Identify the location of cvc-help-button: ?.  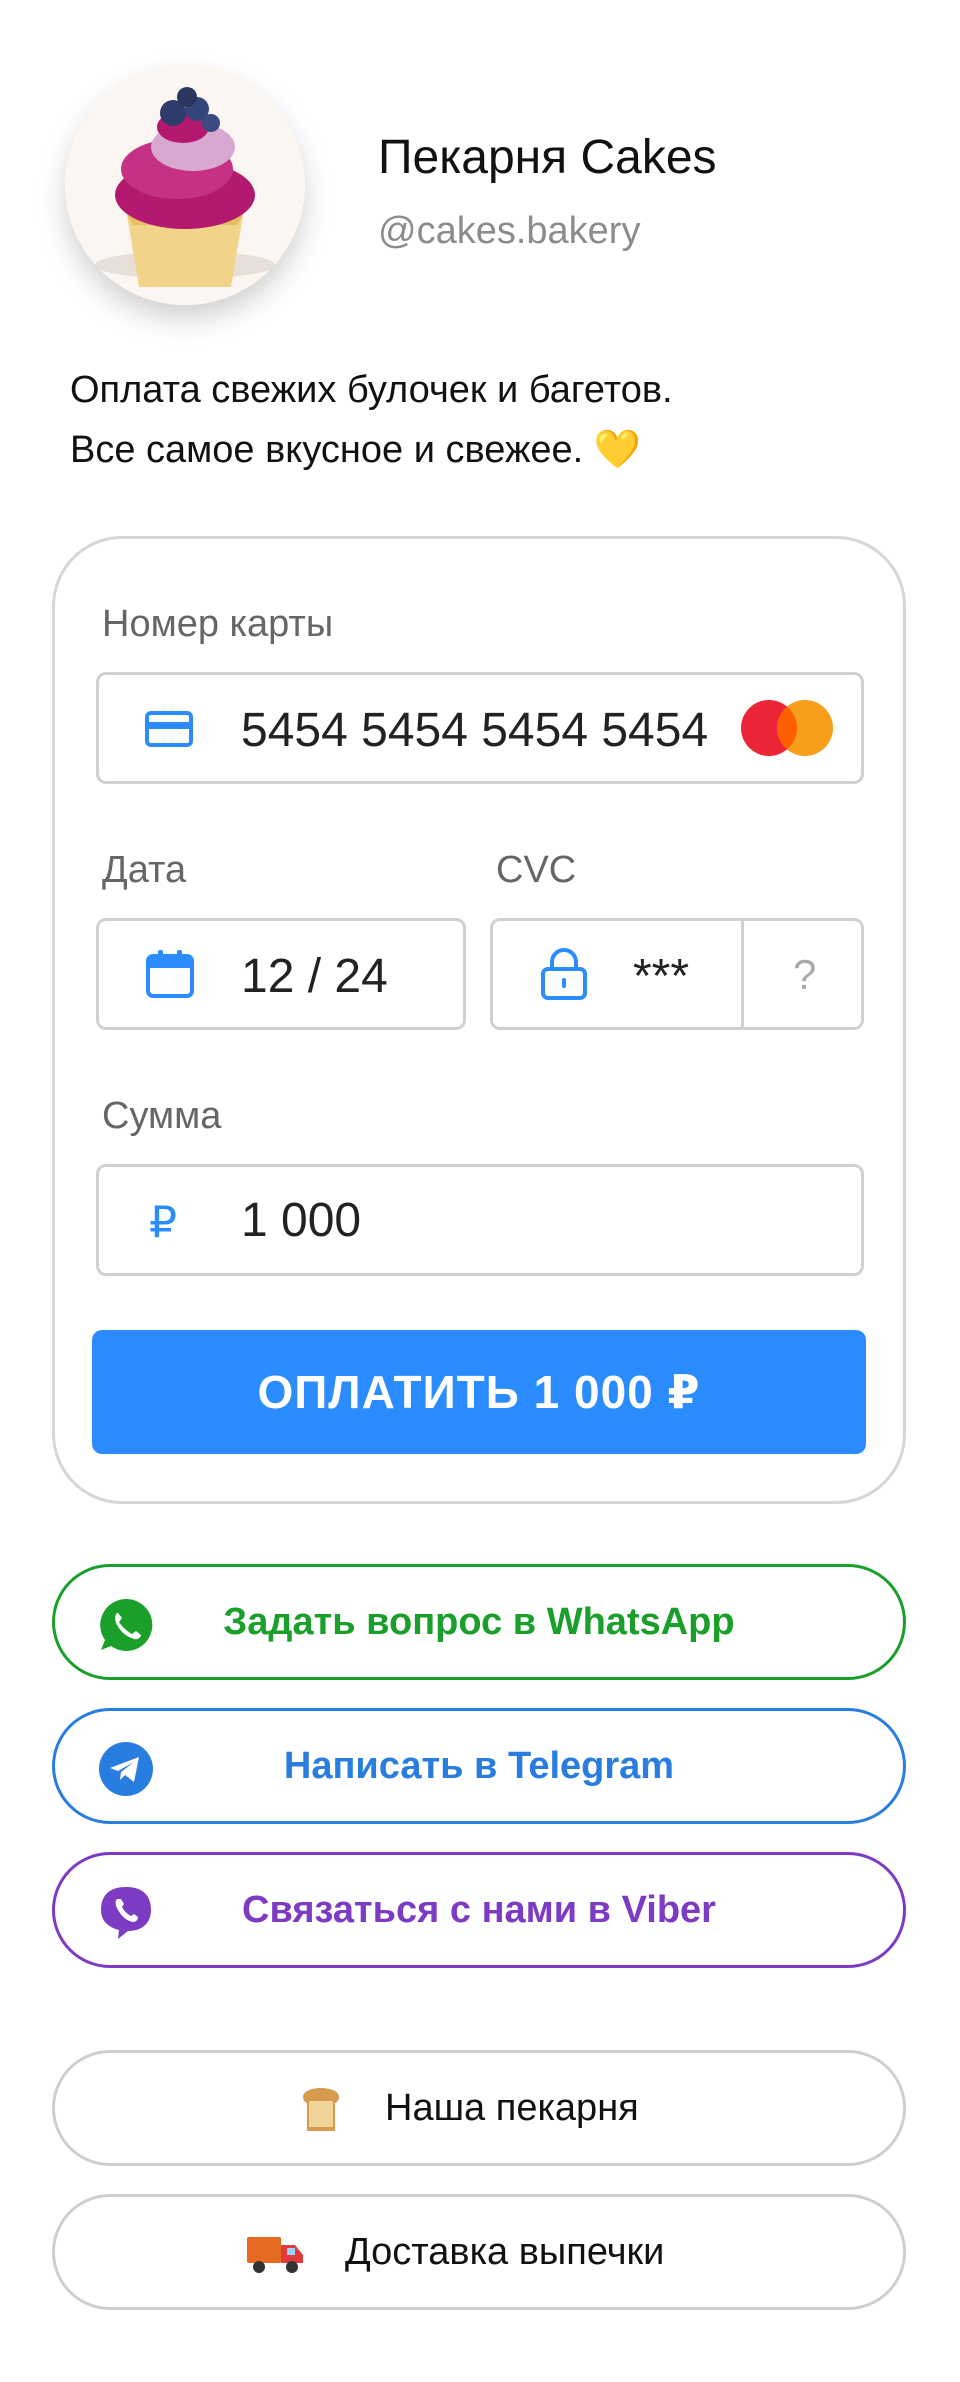
(804, 975).